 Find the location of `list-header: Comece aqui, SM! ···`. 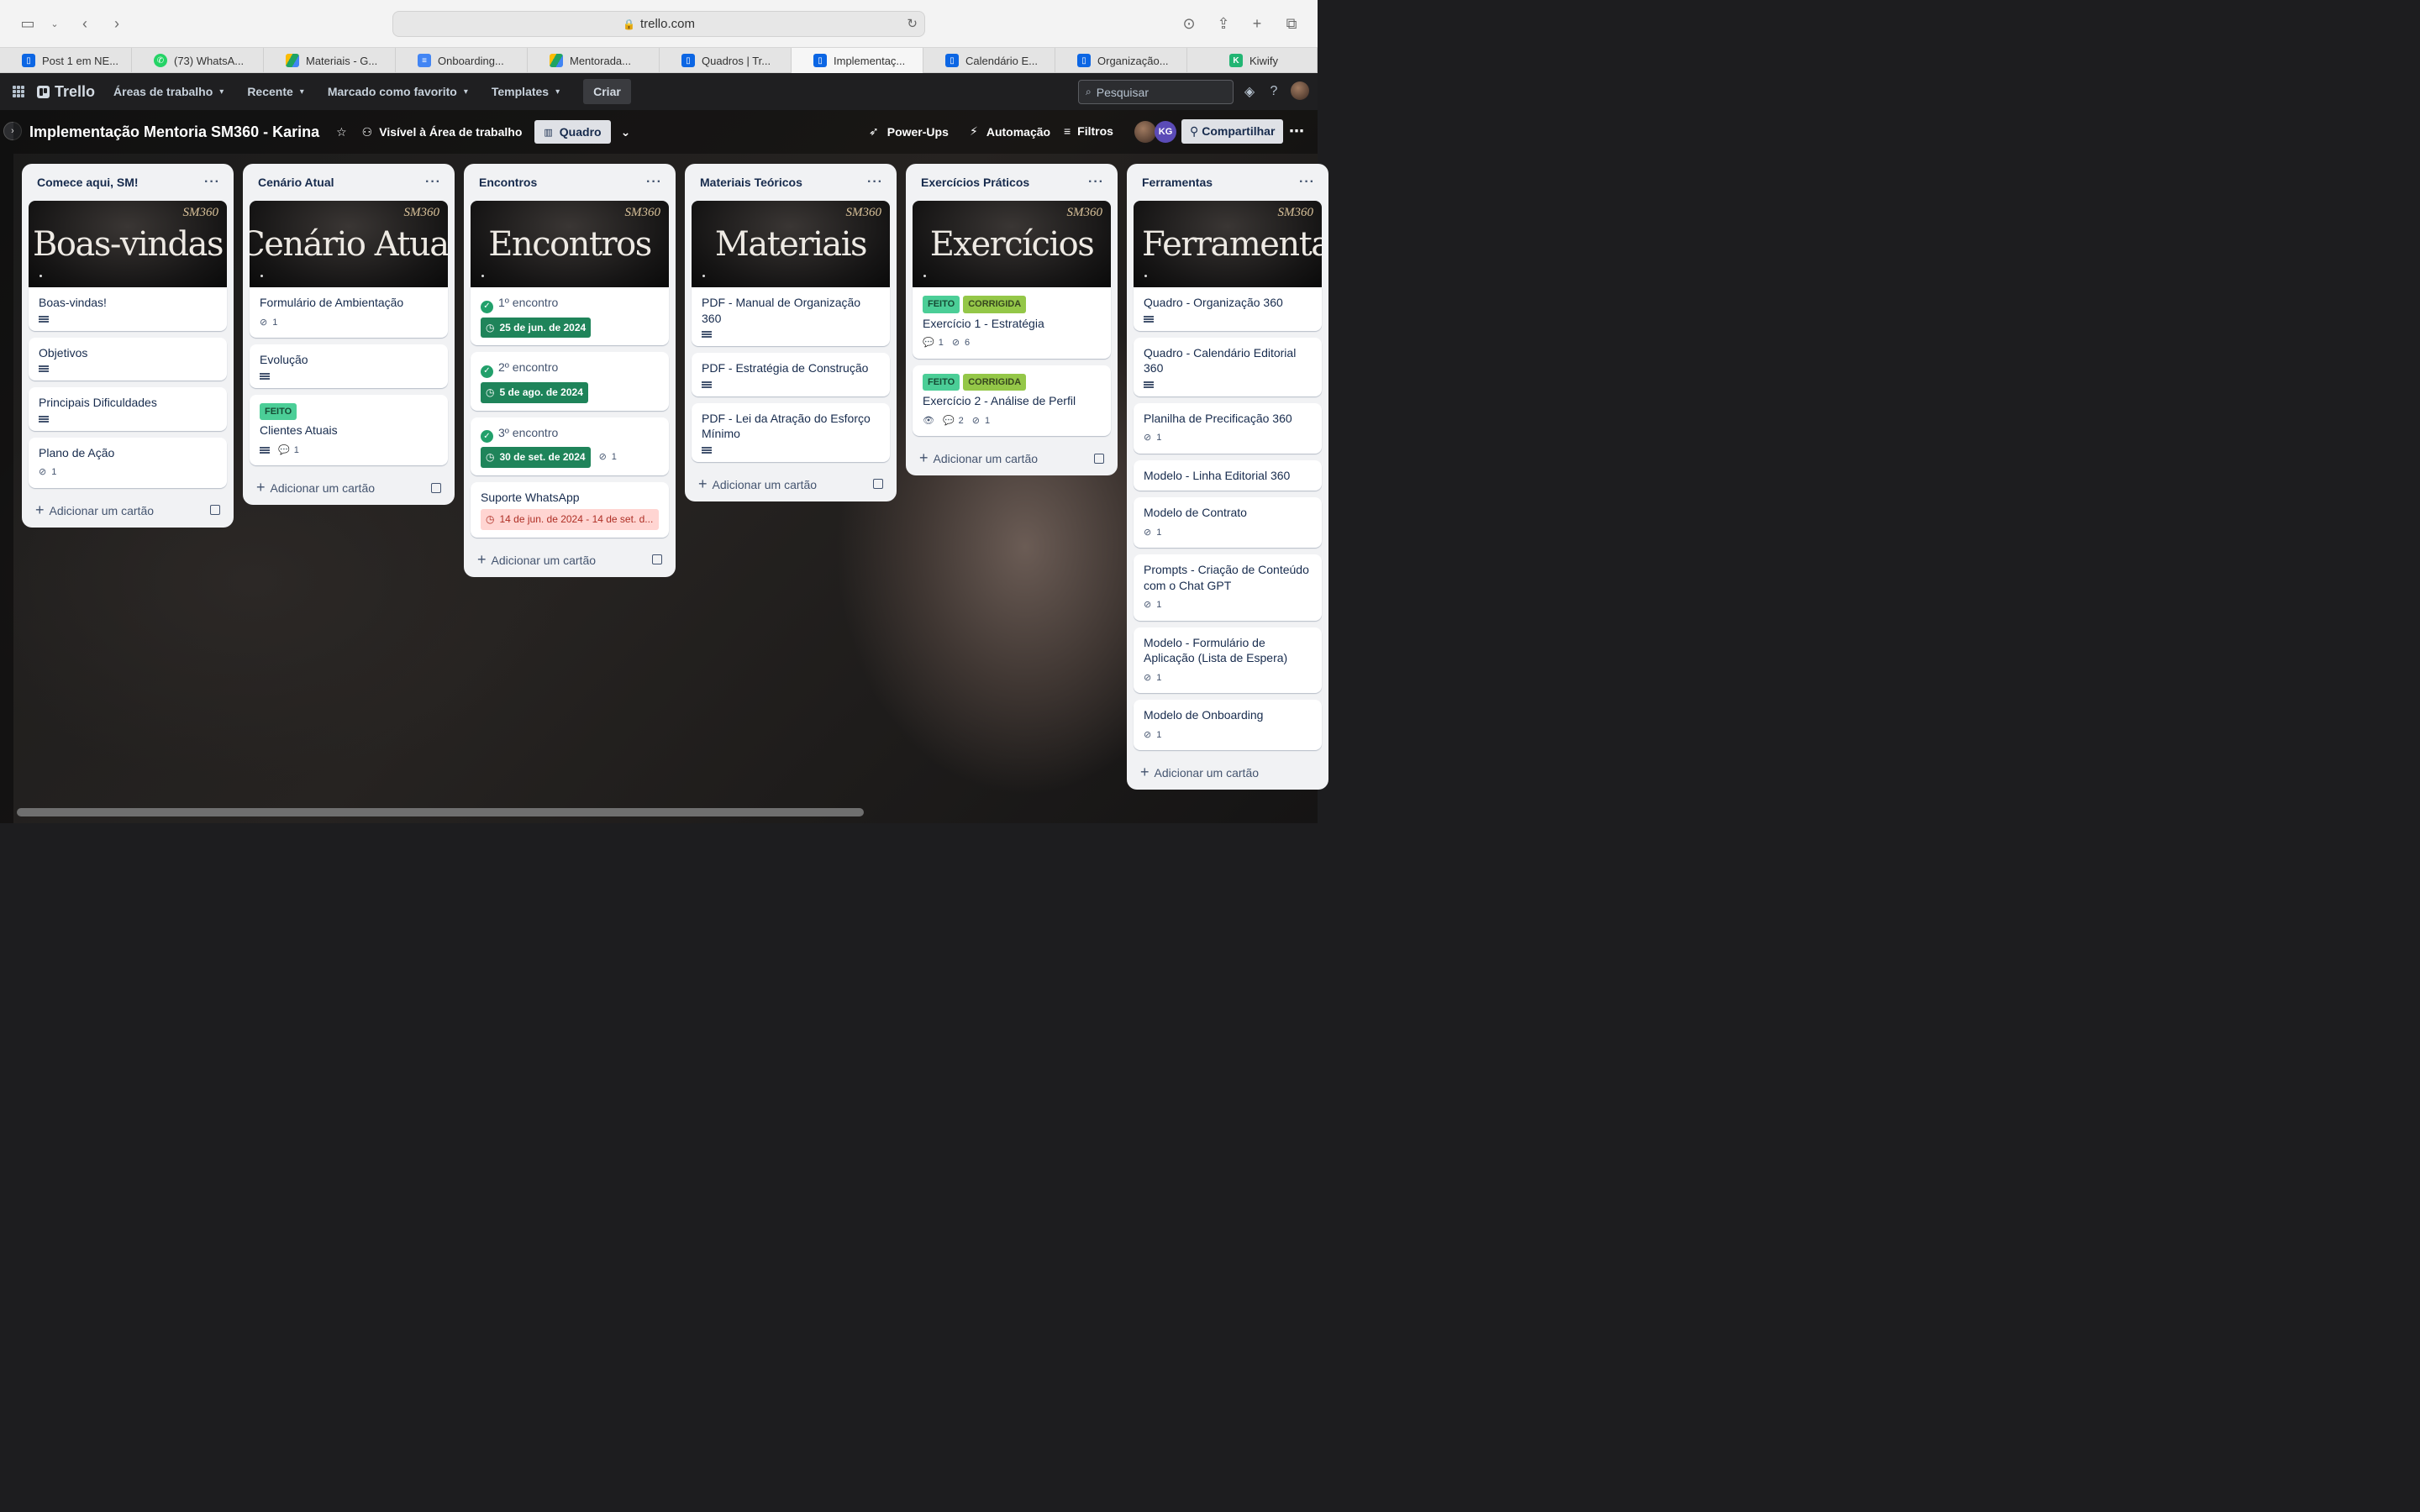

list-header: Comece aqui, SM! ··· is located at coordinates (128, 182).